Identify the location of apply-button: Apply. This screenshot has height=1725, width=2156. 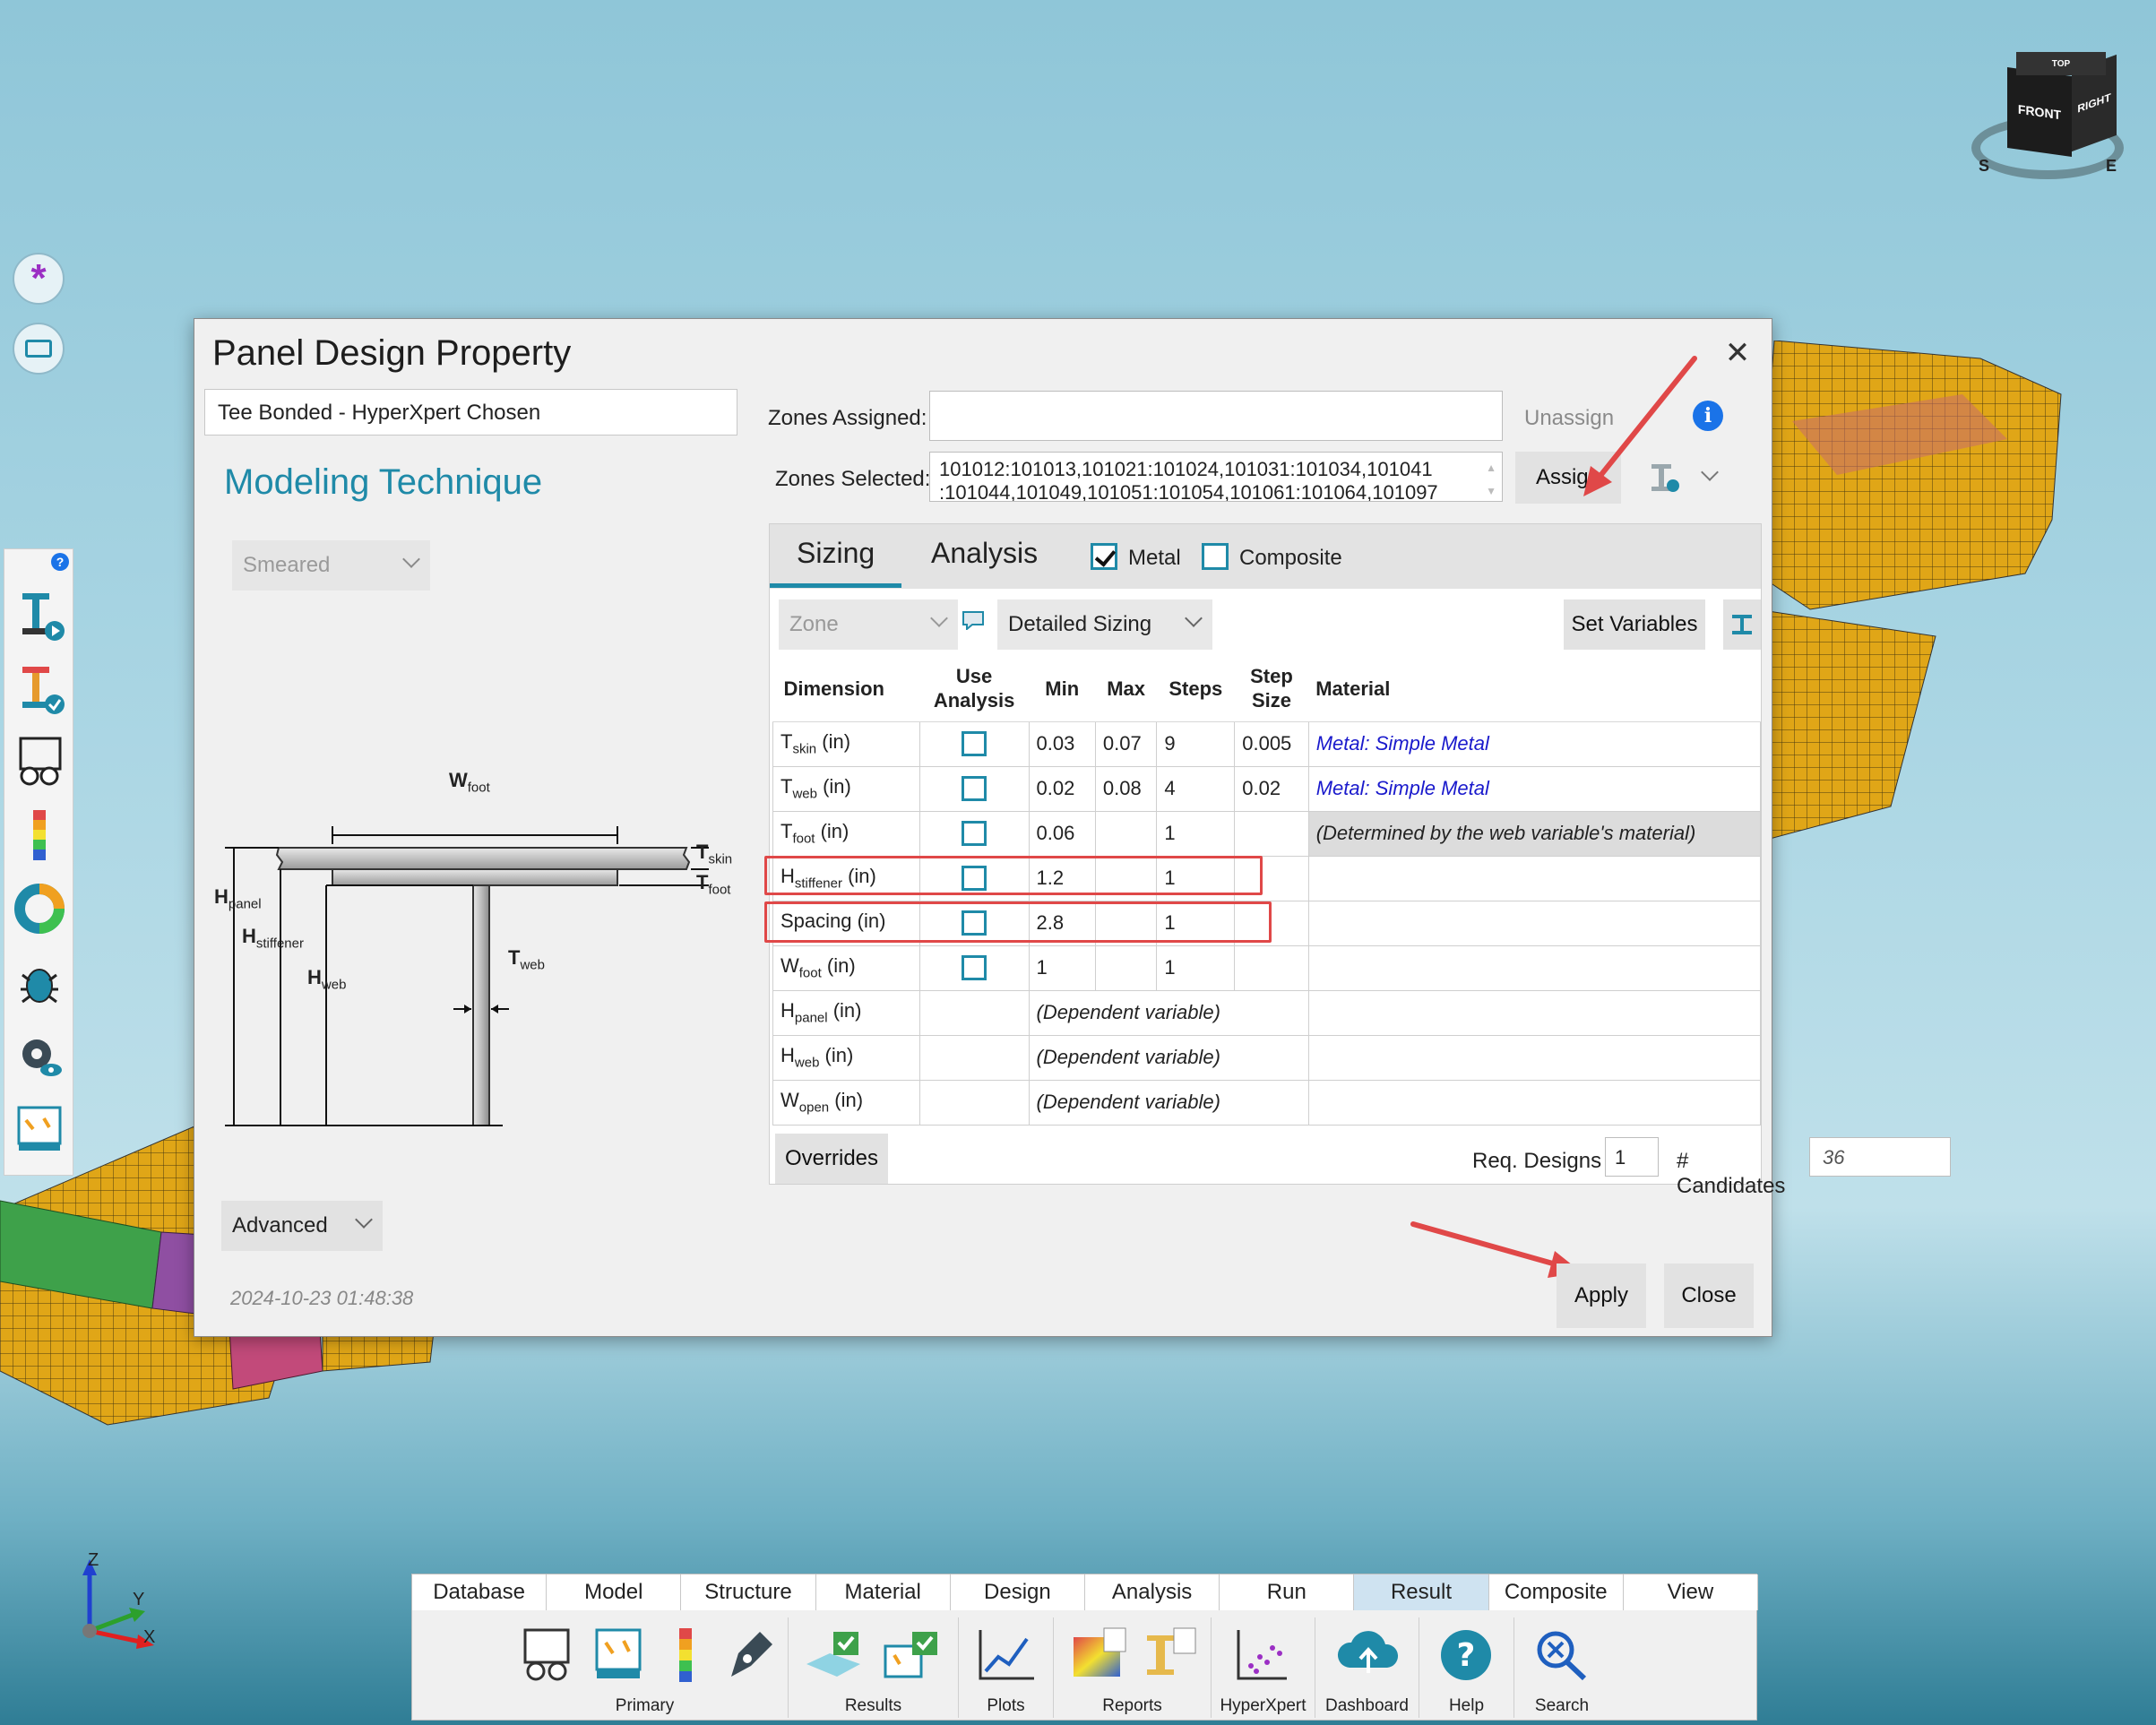
(1602, 1296).